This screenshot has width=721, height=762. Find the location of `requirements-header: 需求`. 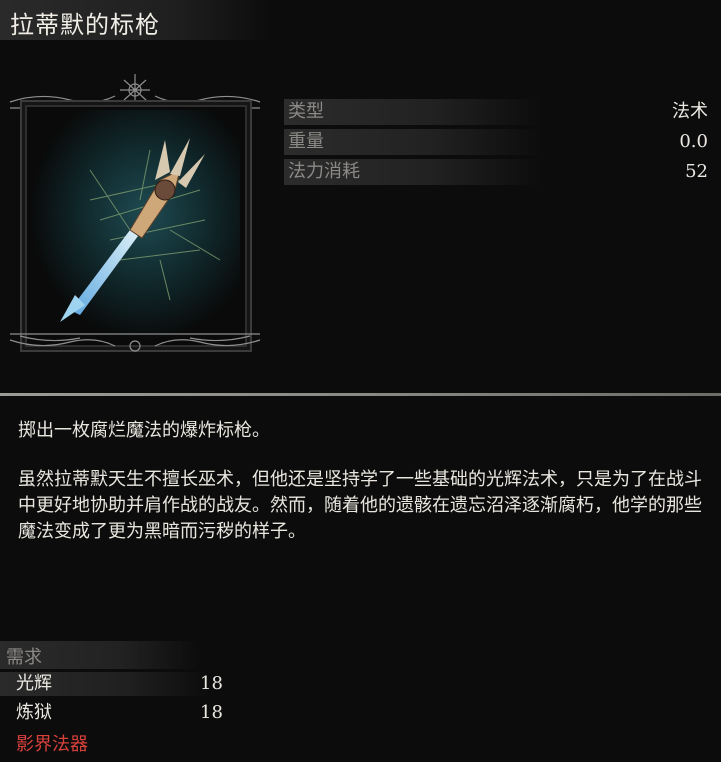

requirements-header: 需求 is located at coordinates (24, 657).